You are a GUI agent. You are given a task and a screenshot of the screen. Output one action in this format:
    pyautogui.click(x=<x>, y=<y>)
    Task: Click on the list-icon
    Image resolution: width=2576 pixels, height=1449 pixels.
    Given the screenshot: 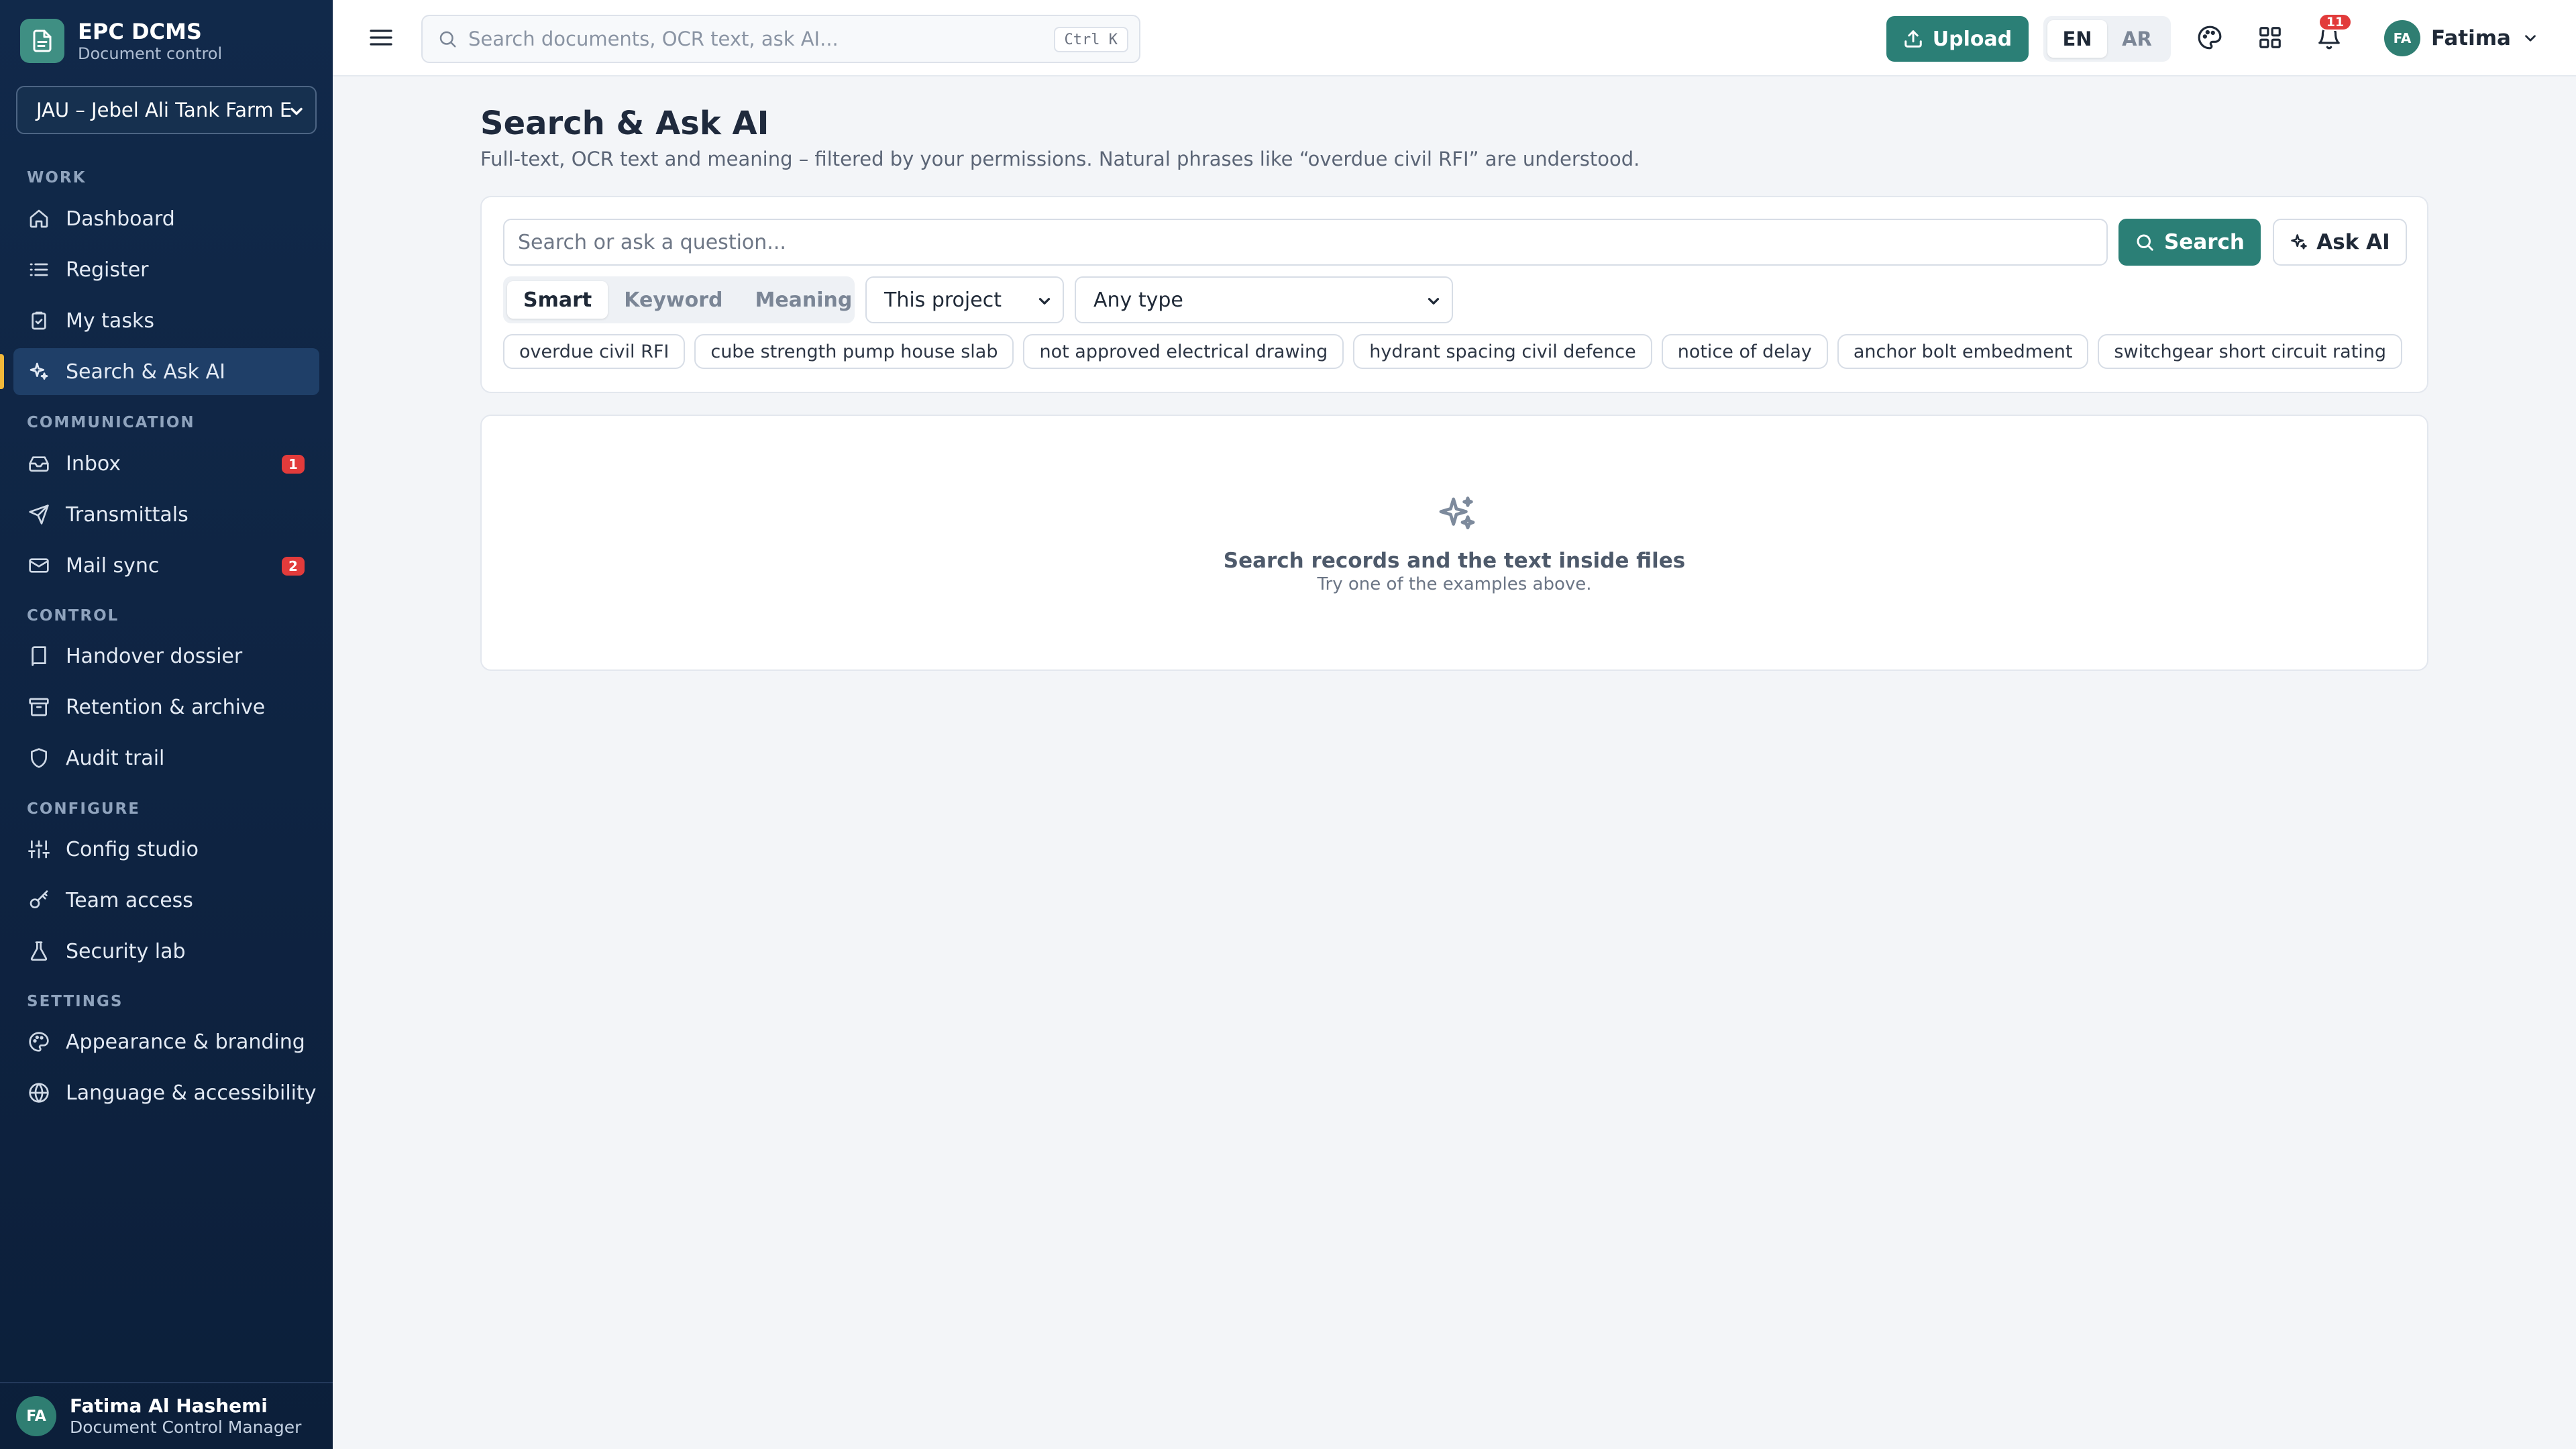 What is the action you would take?
    pyautogui.click(x=39, y=270)
    